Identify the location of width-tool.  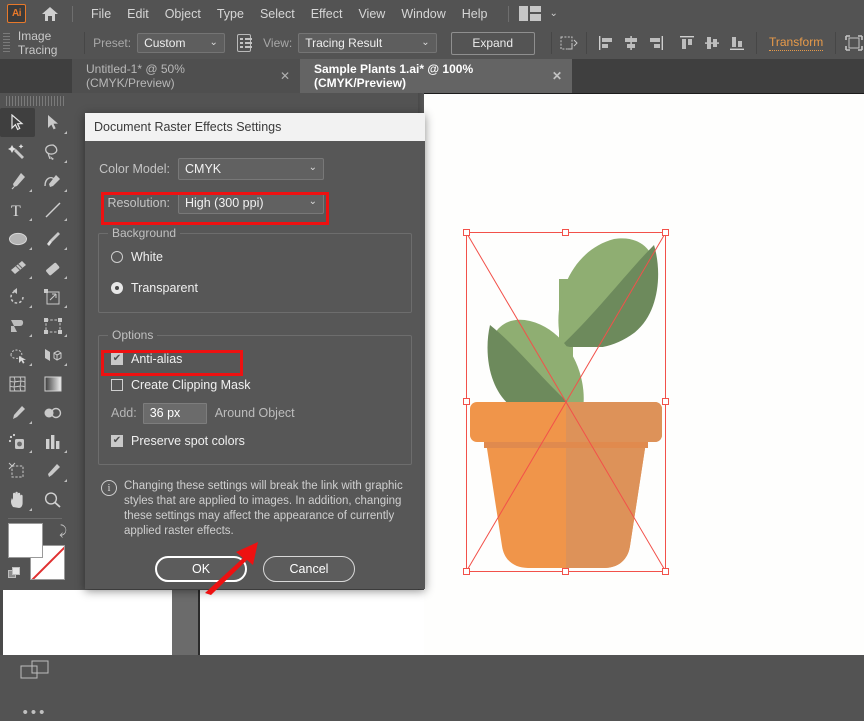
(17, 325).